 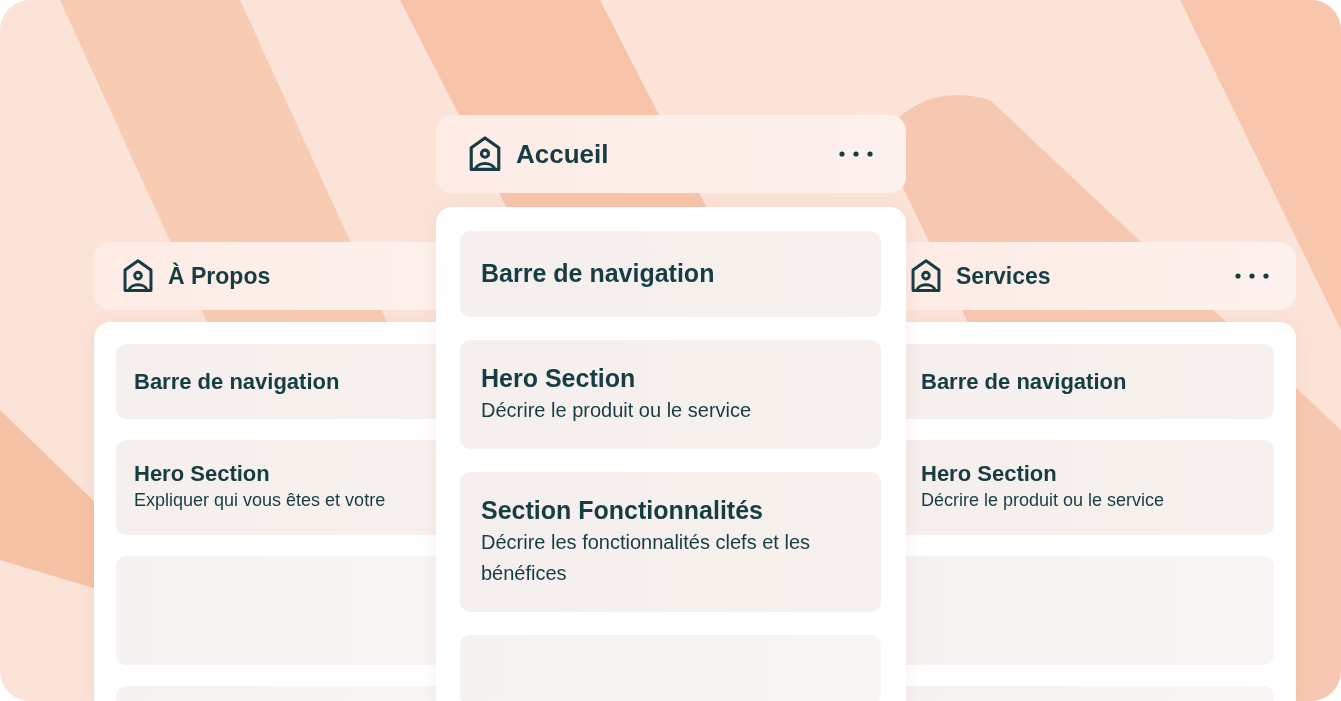 I want to click on section-description: Décrire les fonctionnalités clefs et les bénéfices, so click(x=646, y=557).